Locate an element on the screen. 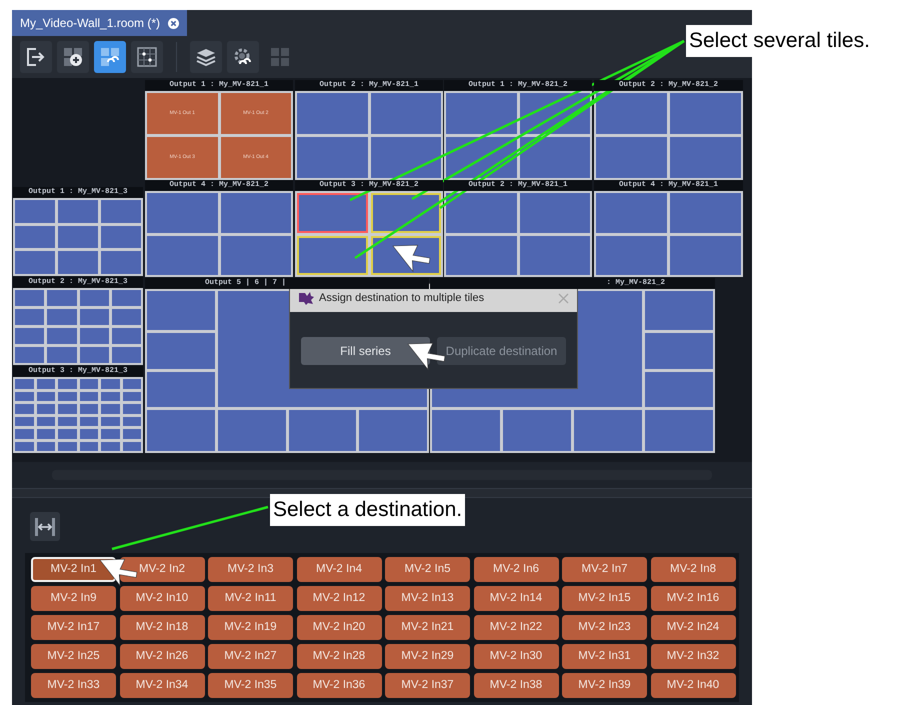 Image resolution: width=909 pixels, height=705 pixels. fit-width-button is located at coordinates (45, 526).